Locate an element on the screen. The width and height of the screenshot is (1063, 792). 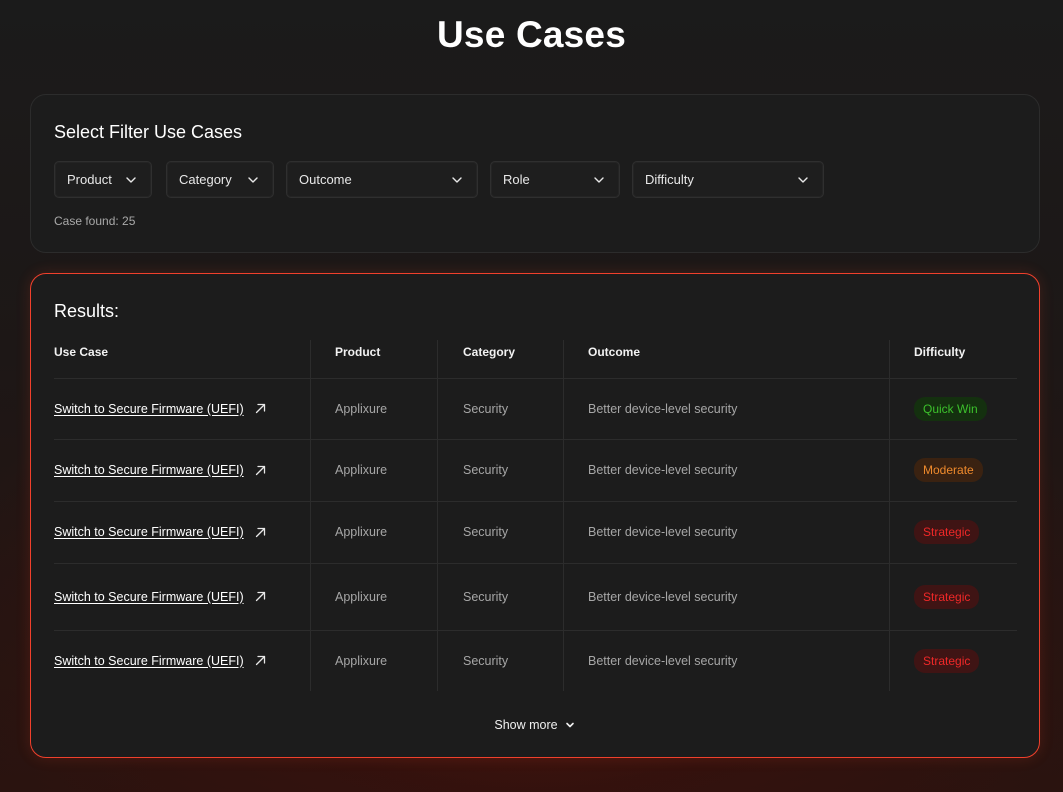
show-more-label: Show more is located at coordinates (526, 725).